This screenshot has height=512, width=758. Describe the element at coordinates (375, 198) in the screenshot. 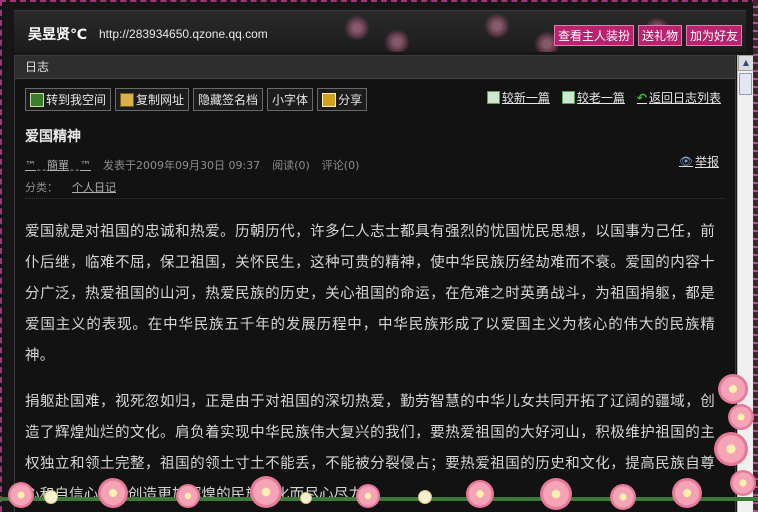

I see `meta-divider` at that location.